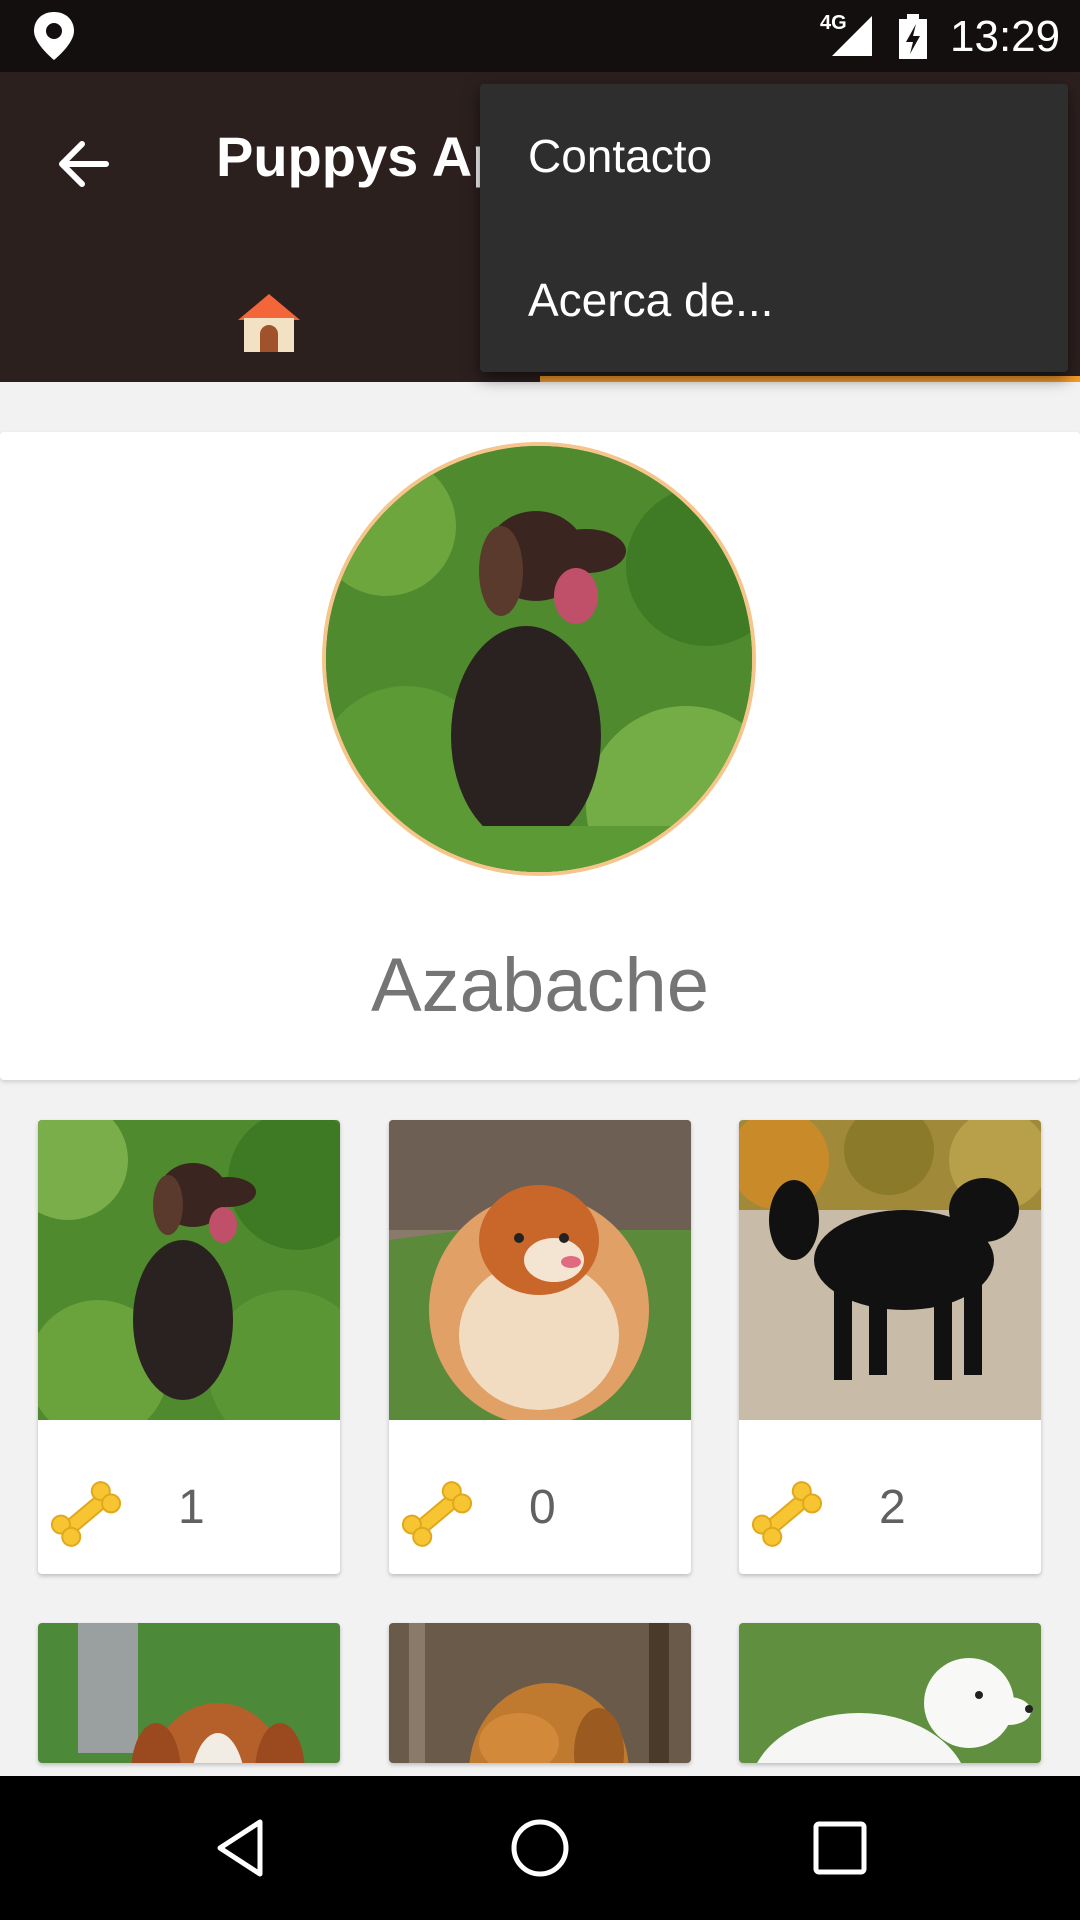  Describe the element at coordinates (84, 164) in the screenshot. I see `back-arrow-icon` at that location.